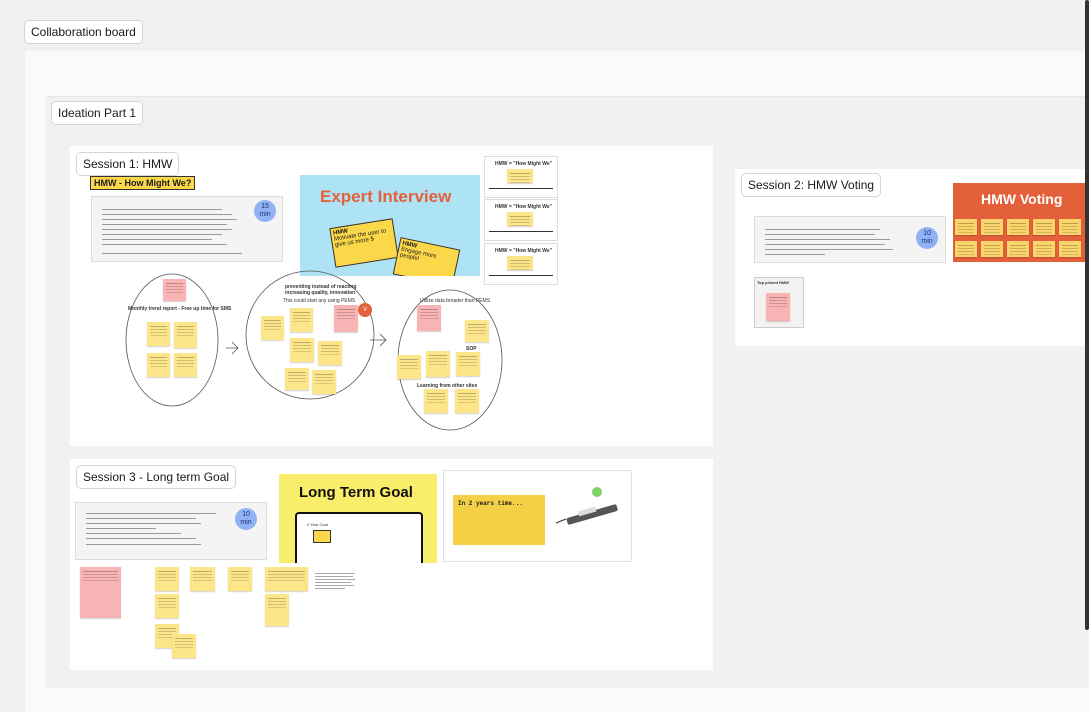 The height and width of the screenshot is (712, 1089). Describe the element at coordinates (386, 196) in the screenshot. I see `expert-interview-title: Expert Interview` at that location.